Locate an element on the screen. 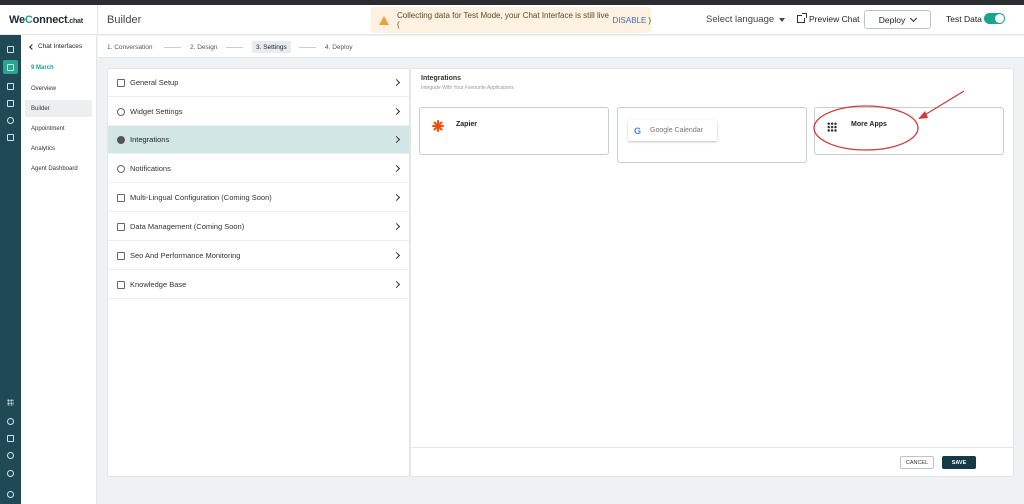  step-deploy: 4. Deploy is located at coordinates (338, 47).